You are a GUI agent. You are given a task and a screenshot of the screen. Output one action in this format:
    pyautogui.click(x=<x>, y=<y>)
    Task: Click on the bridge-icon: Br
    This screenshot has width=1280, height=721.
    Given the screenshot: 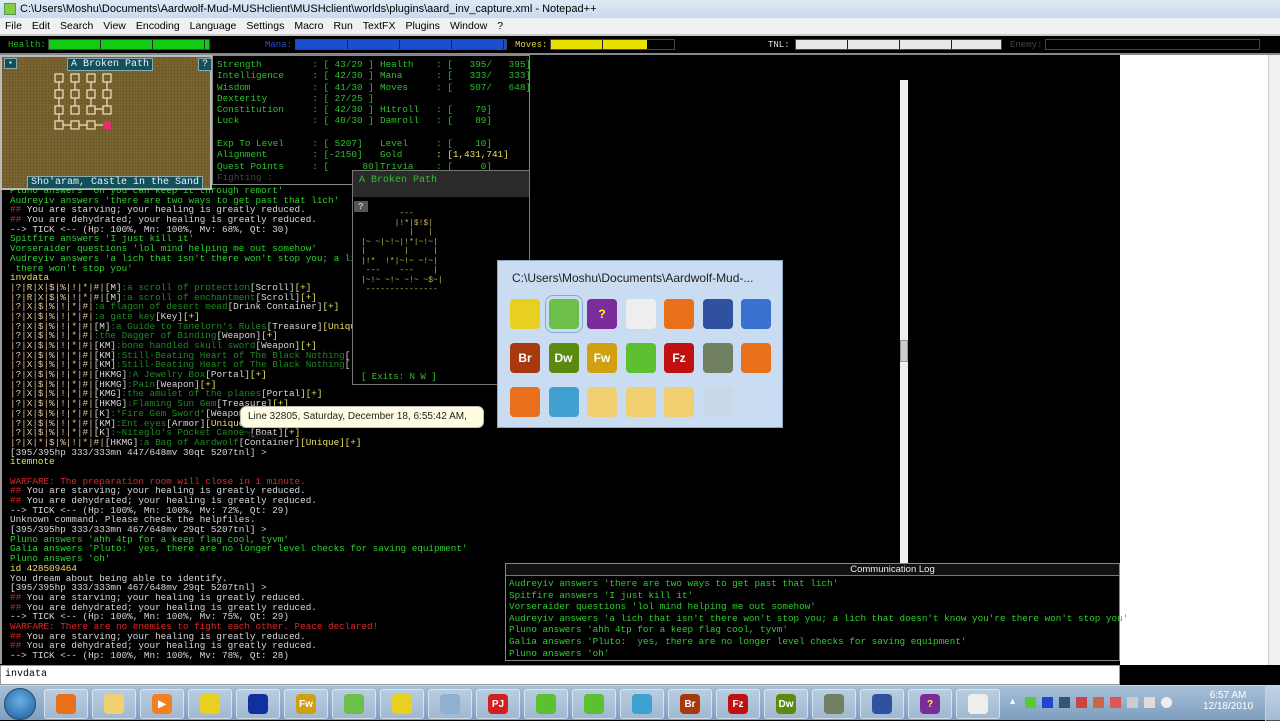 What is the action you would take?
    pyautogui.click(x=525, y=358)
    